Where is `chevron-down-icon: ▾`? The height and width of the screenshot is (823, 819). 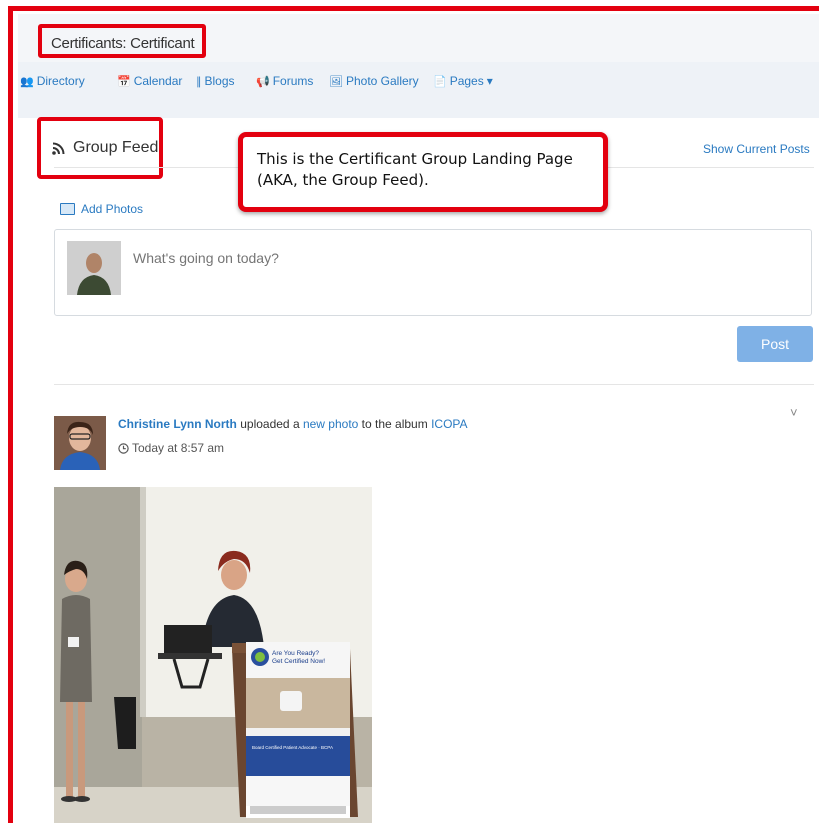 chevron-down-icon: ▾ is located at coordinates (489, 81).